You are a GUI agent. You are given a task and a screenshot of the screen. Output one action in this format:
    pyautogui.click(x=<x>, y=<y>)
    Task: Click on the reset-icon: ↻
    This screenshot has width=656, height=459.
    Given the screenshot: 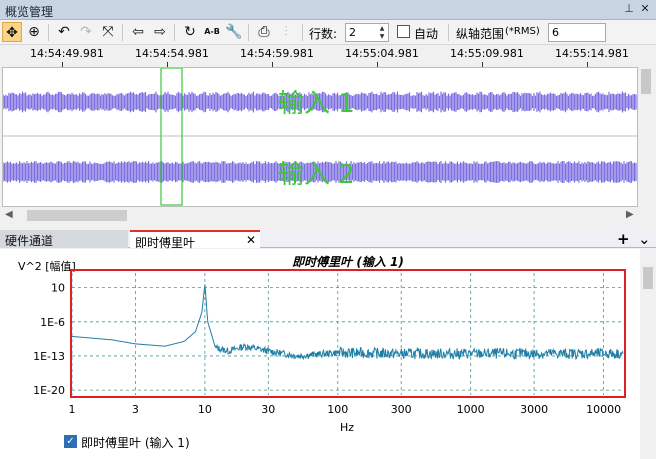 What is the action you would take?
    pyautogui.click(x=190, y=32)
    